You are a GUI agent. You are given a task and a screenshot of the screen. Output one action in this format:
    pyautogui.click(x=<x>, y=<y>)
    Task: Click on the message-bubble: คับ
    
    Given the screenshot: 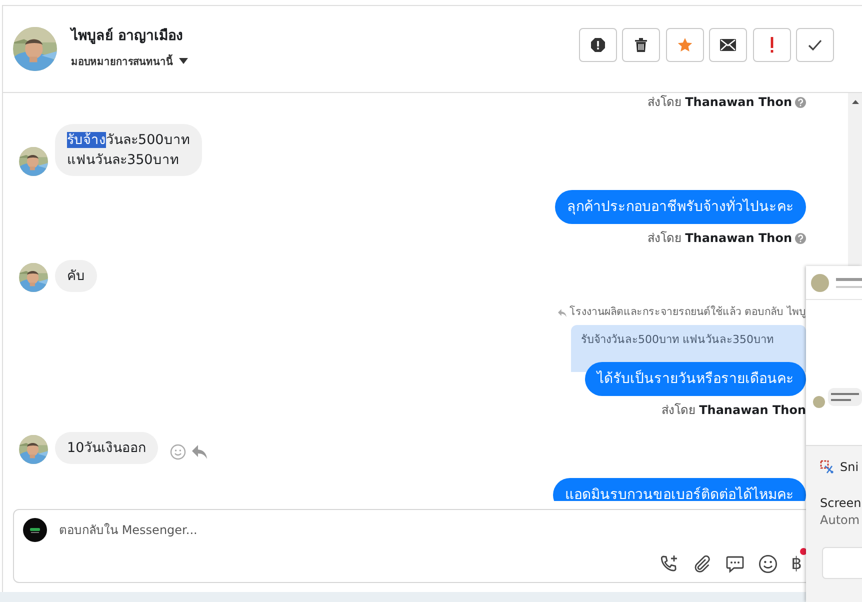 What is the action you would take?
    pyautogui.click(x=76, y=276)
    